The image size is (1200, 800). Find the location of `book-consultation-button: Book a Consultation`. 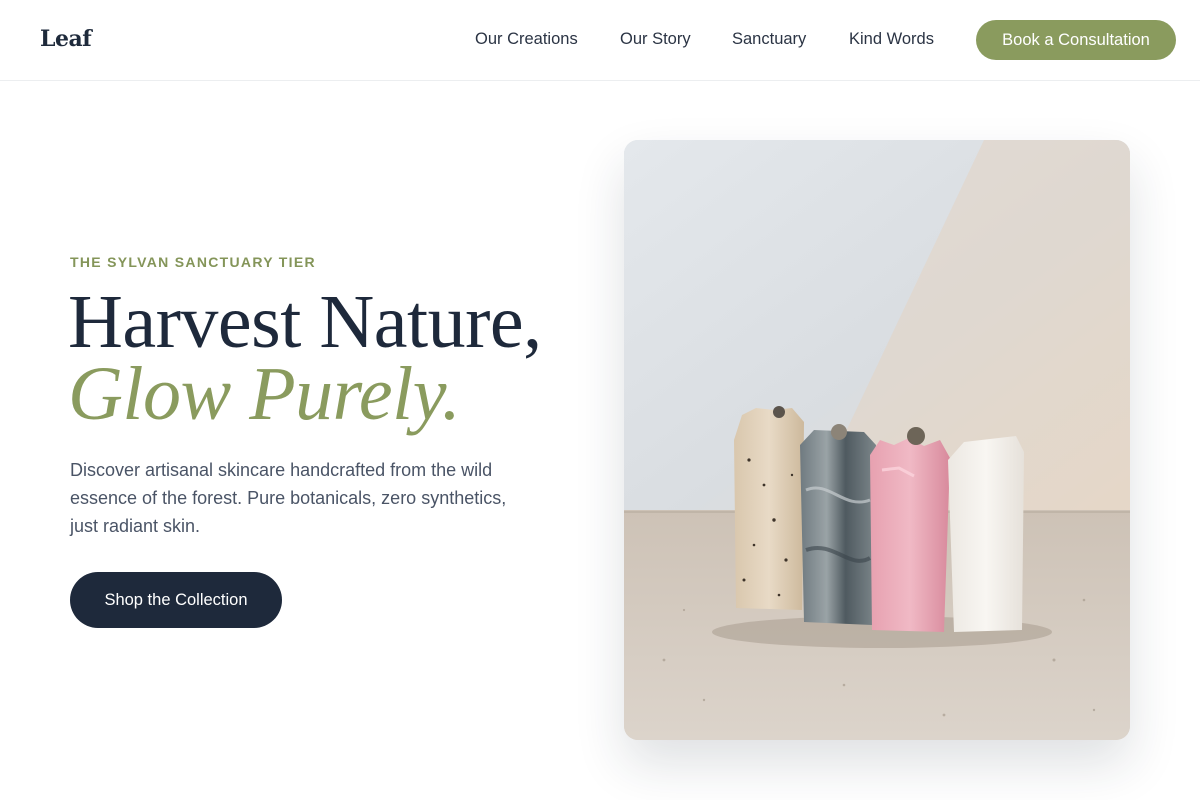

book-consultation-button: Book a Consultation is located at coordinates (1076, 40).